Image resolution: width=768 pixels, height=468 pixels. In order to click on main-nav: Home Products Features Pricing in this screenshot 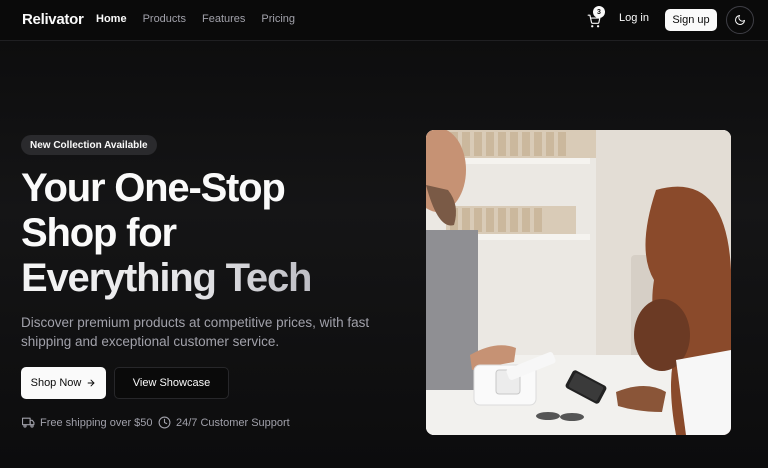, I will do `click(195, 19)`.